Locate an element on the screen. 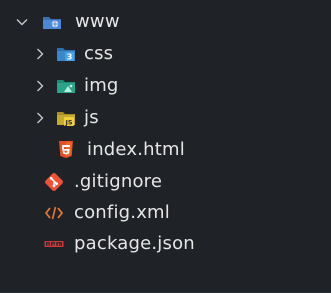 The width and height of the screenshot is (331, 293). tree-item-label: img is located at coordinates (101, 85).